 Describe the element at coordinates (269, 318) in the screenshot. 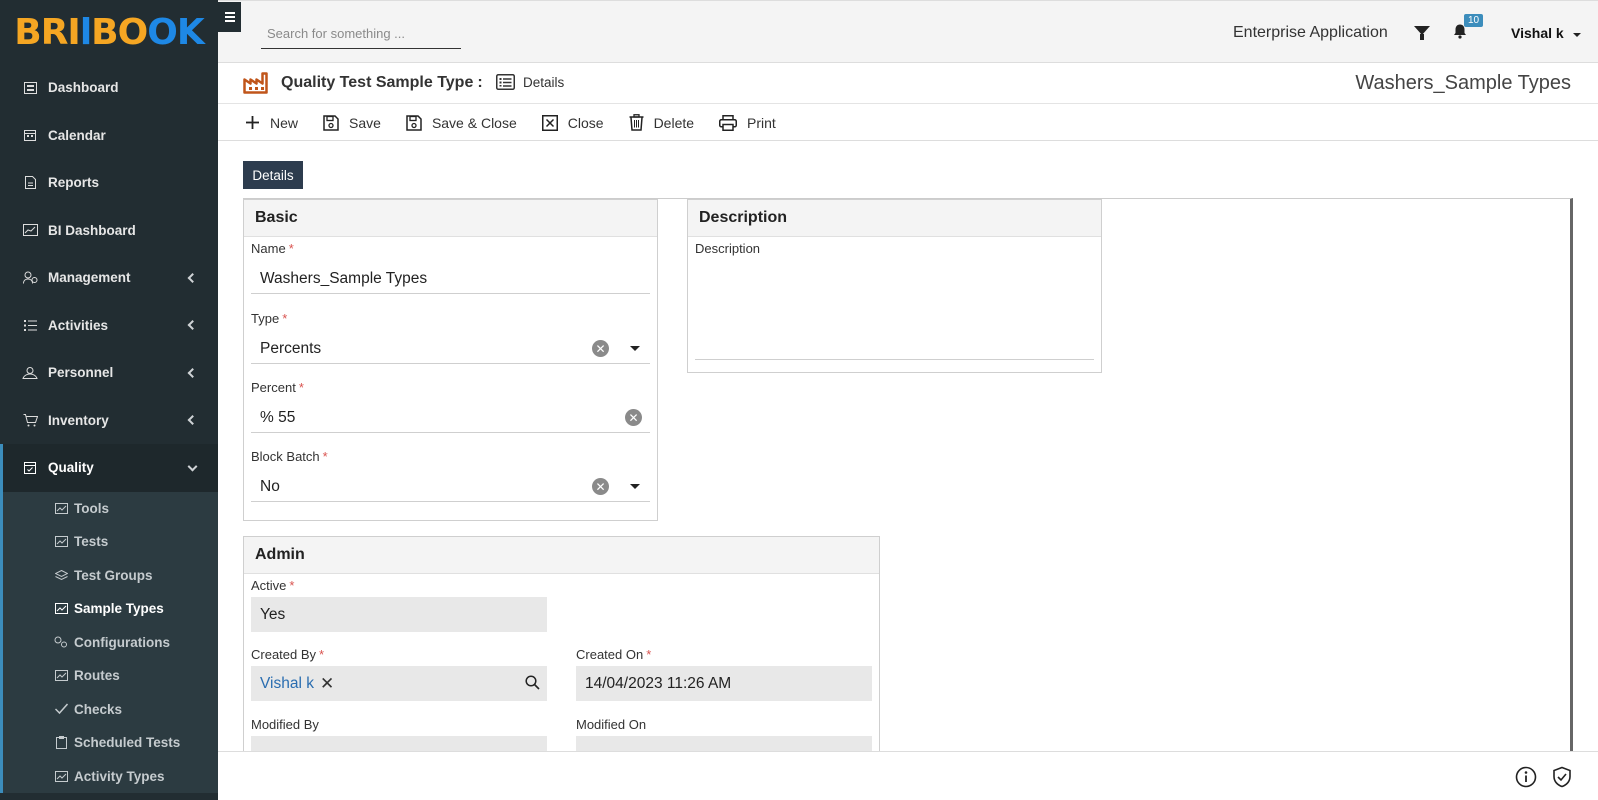

I see `type-label: Type *` at that location.